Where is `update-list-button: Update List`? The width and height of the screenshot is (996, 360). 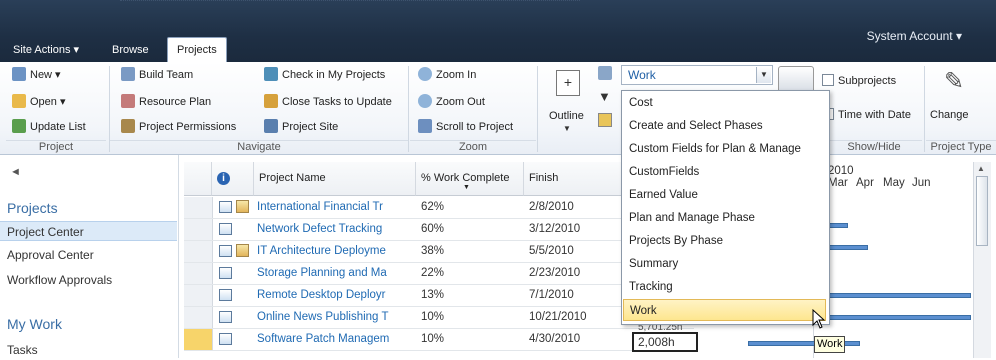 update-list-button: Update List is located at coordinates (49, 127).